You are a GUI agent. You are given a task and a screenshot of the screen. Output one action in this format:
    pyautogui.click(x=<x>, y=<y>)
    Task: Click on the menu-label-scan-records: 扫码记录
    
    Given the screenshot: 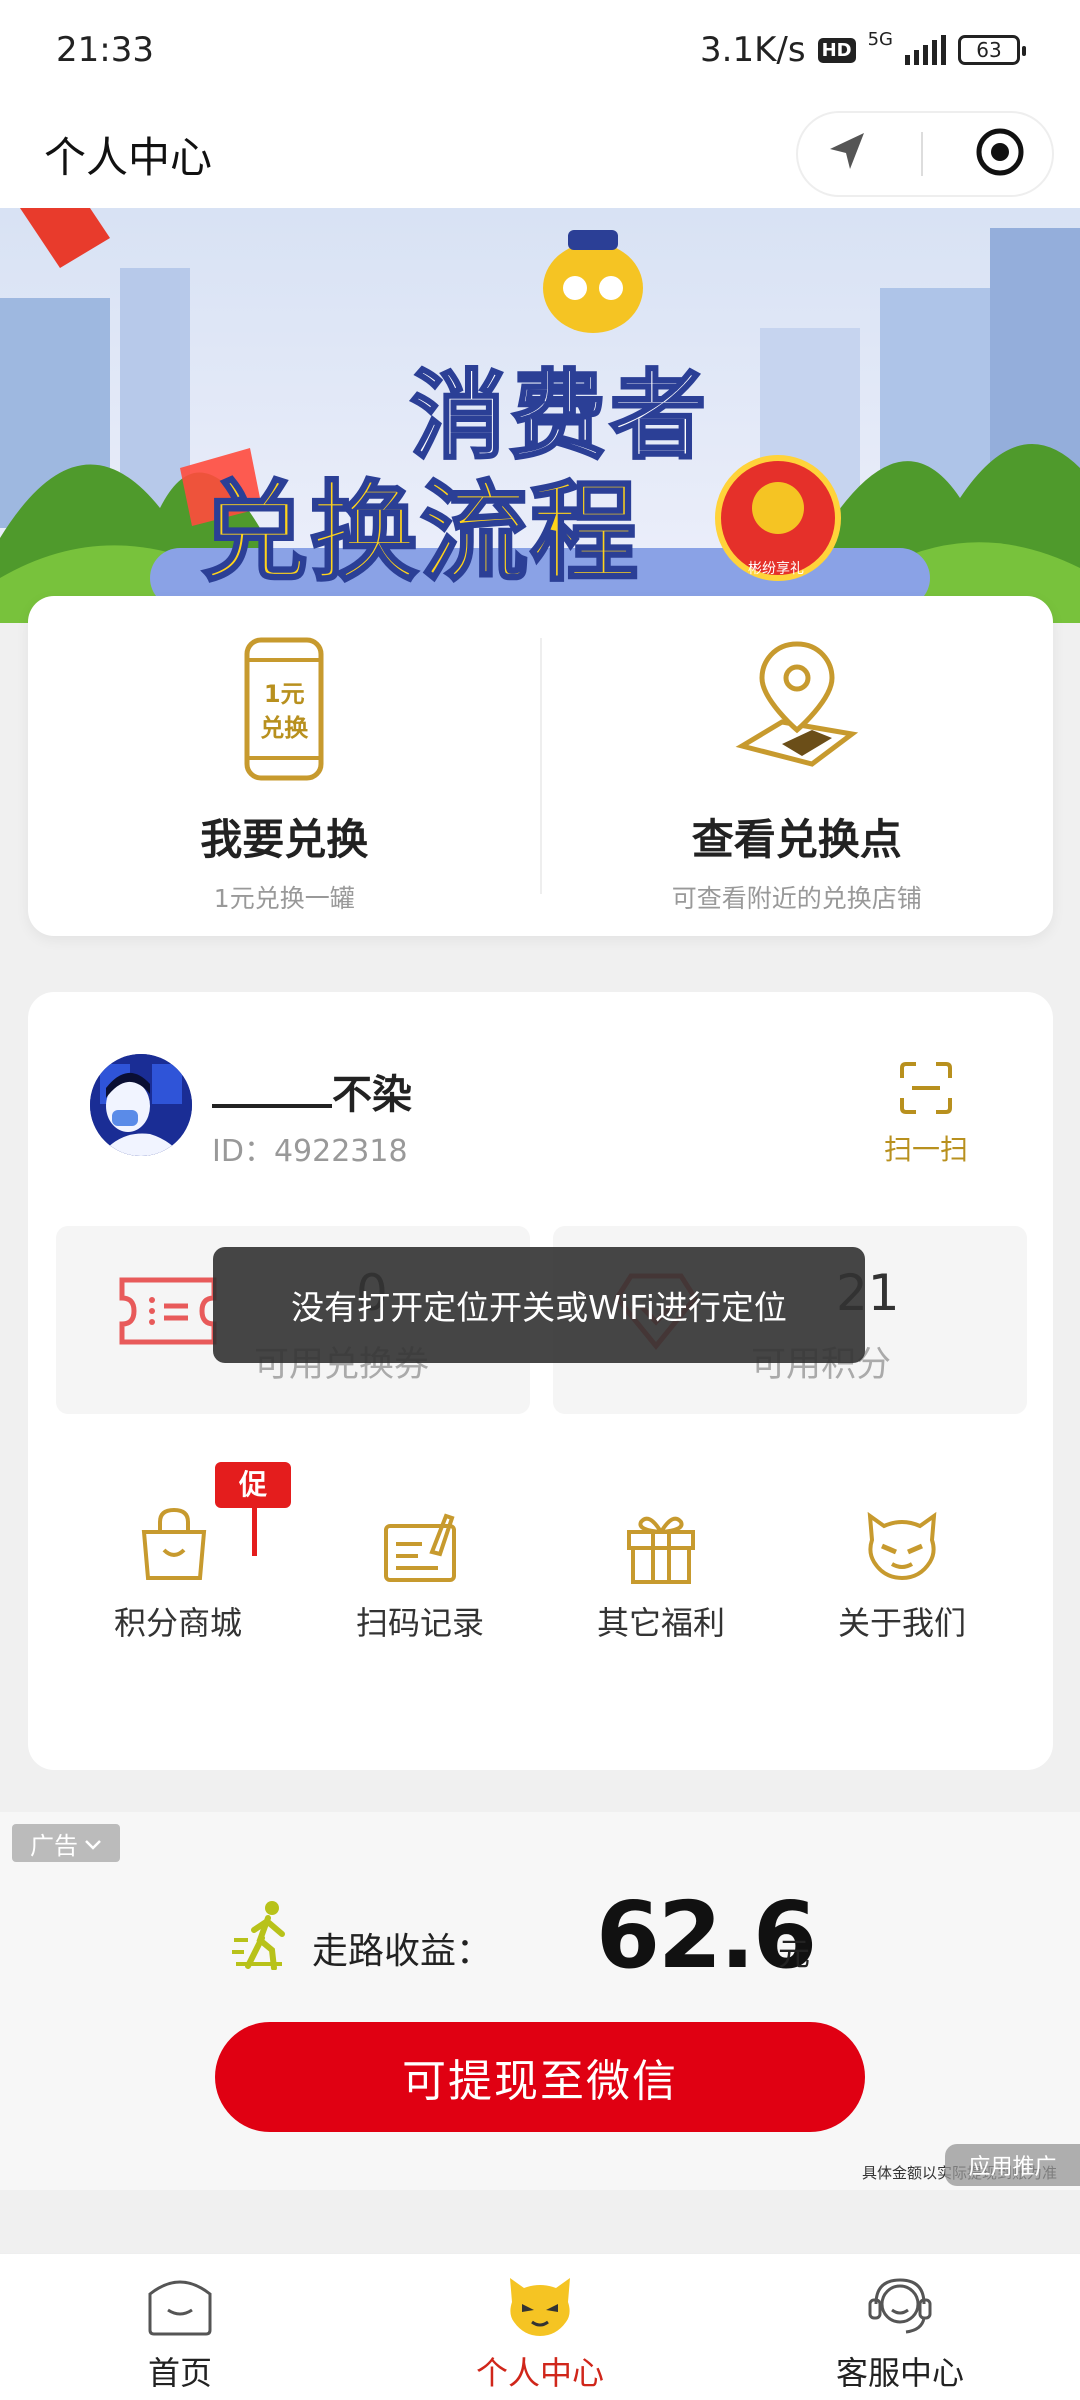 What is the action you would take?
    pyautogui.click(x=419, y=1623)
    